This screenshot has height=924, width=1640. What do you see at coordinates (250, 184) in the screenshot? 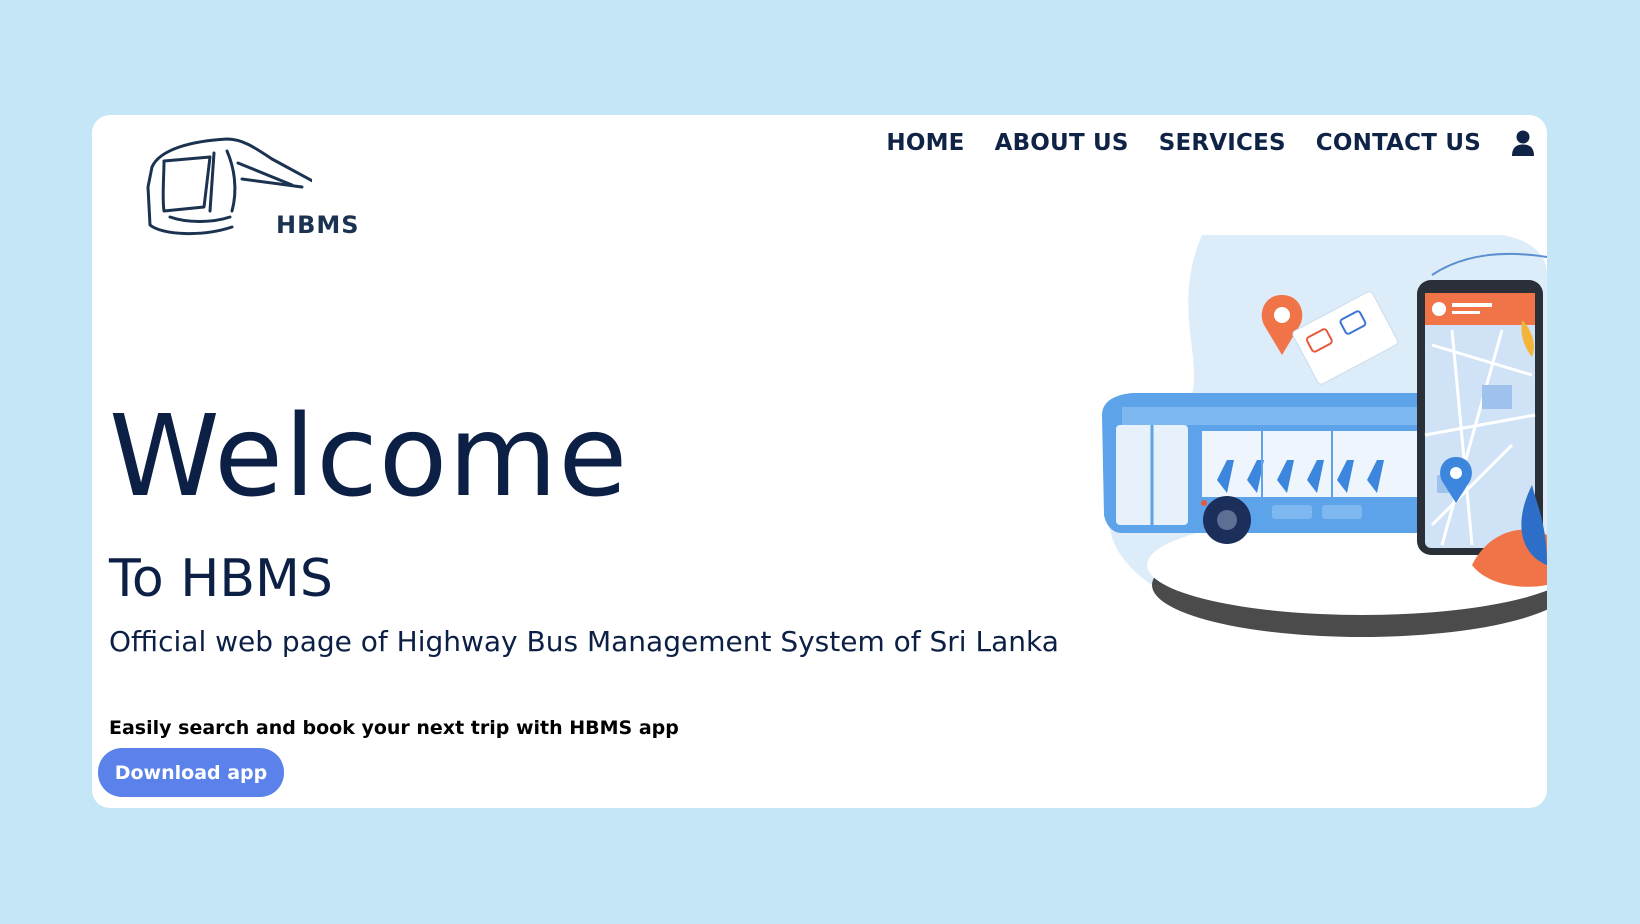
I see `hbms-logo: HBMS` at bounding box center [250, 184].